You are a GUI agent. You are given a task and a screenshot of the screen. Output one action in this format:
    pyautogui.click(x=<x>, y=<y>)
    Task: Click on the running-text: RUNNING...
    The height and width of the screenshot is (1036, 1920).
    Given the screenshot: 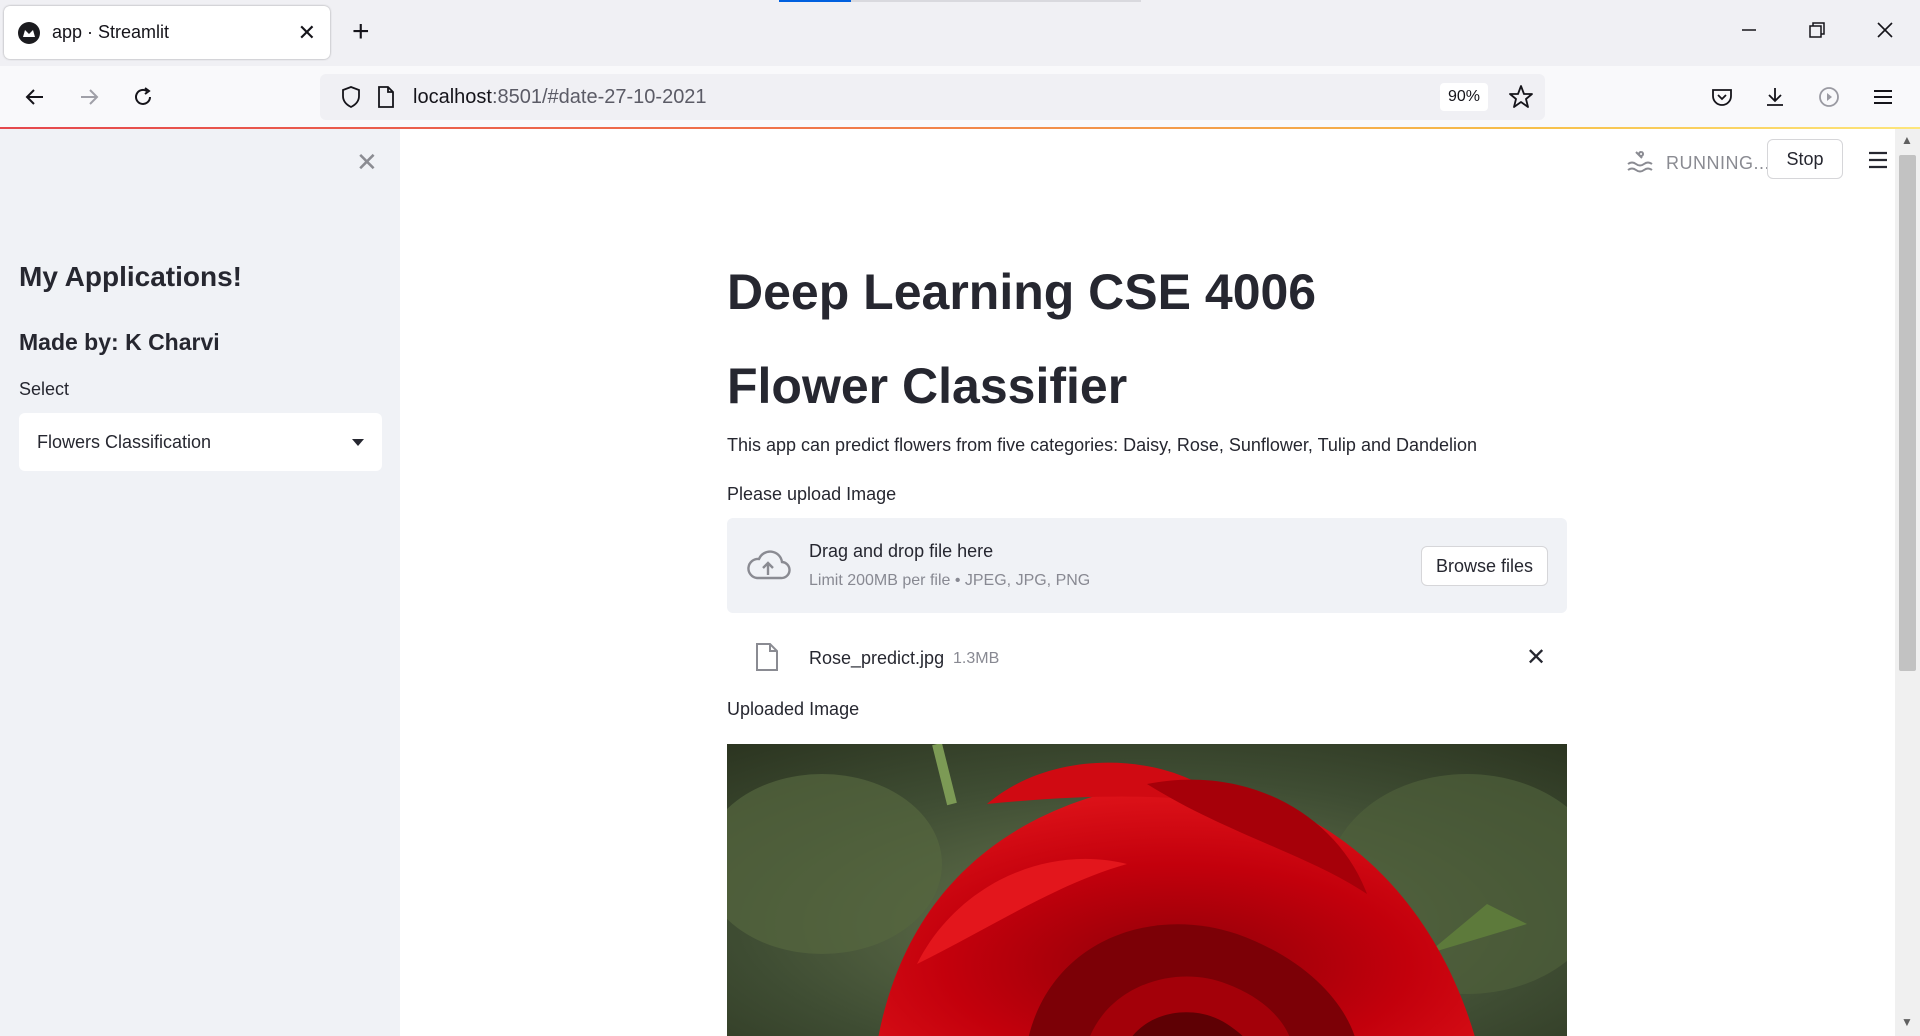 What is the action you would take?
    pyautogui.click(x=1718, y=163)
    